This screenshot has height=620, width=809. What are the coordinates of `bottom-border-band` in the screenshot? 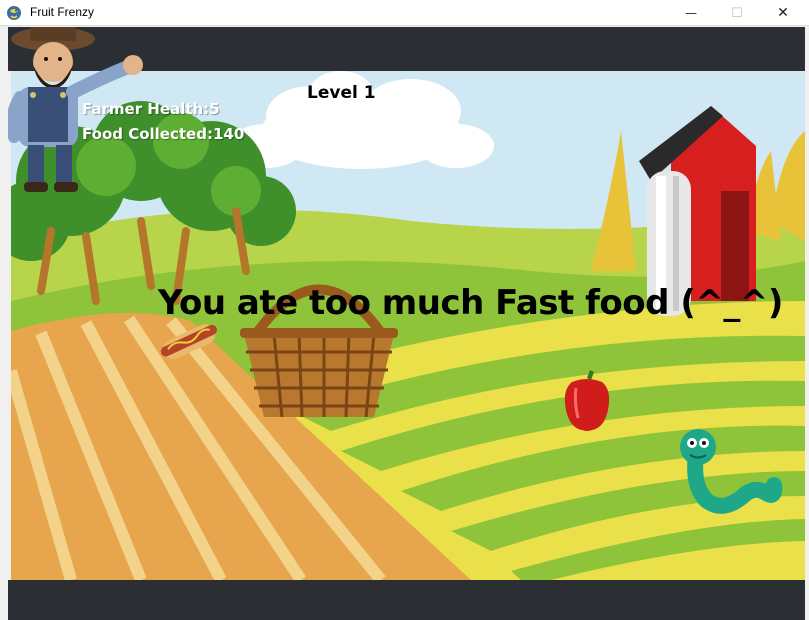 It's located at (406, 600).